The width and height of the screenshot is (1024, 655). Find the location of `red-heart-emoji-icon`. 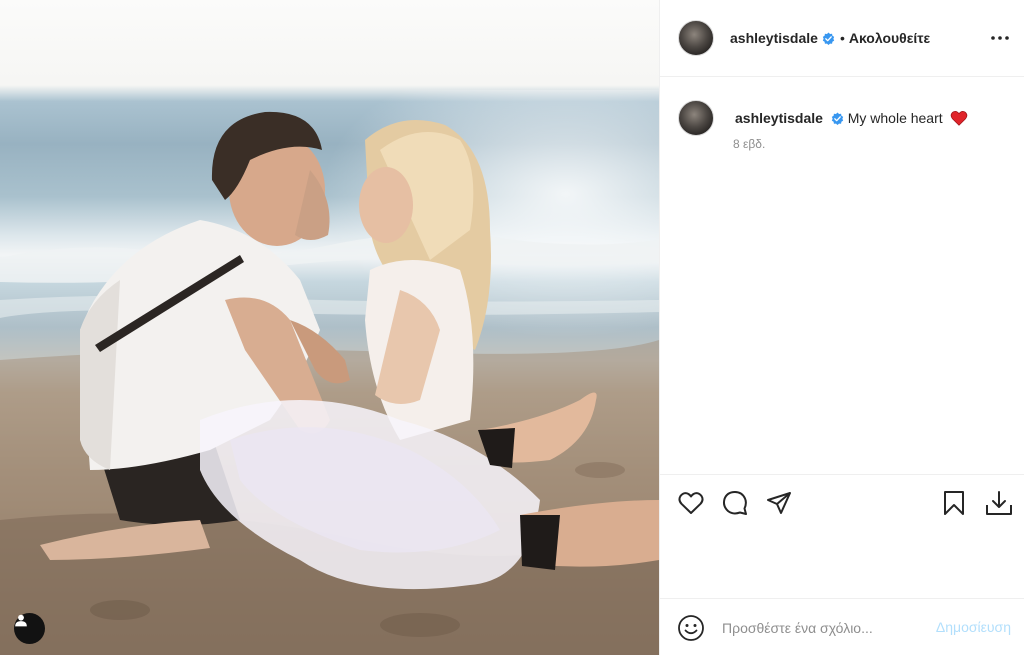

red-heart-emoji-icon is located at coordinates (958, 118).